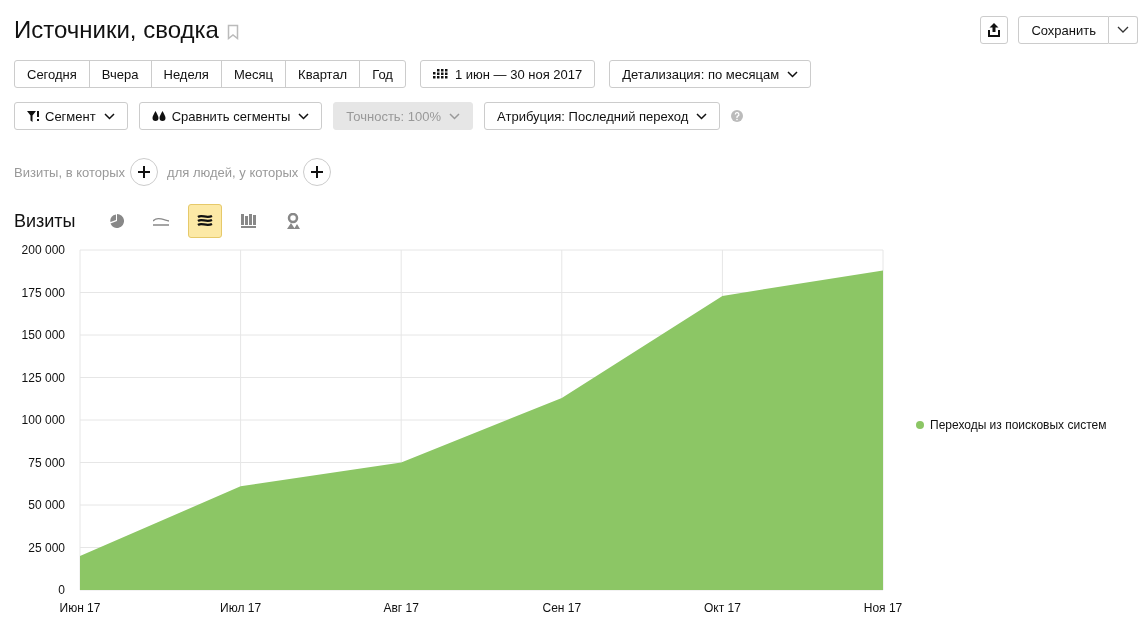  I want to click on filter-dropdown: Сравнить сегменты, so click(230, 116).